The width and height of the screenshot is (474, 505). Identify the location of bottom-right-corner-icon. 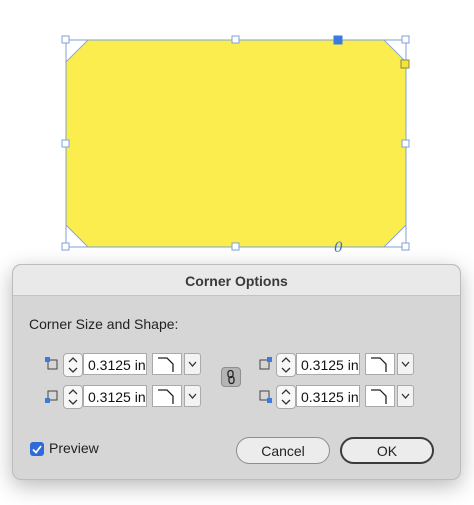
(265, 396).